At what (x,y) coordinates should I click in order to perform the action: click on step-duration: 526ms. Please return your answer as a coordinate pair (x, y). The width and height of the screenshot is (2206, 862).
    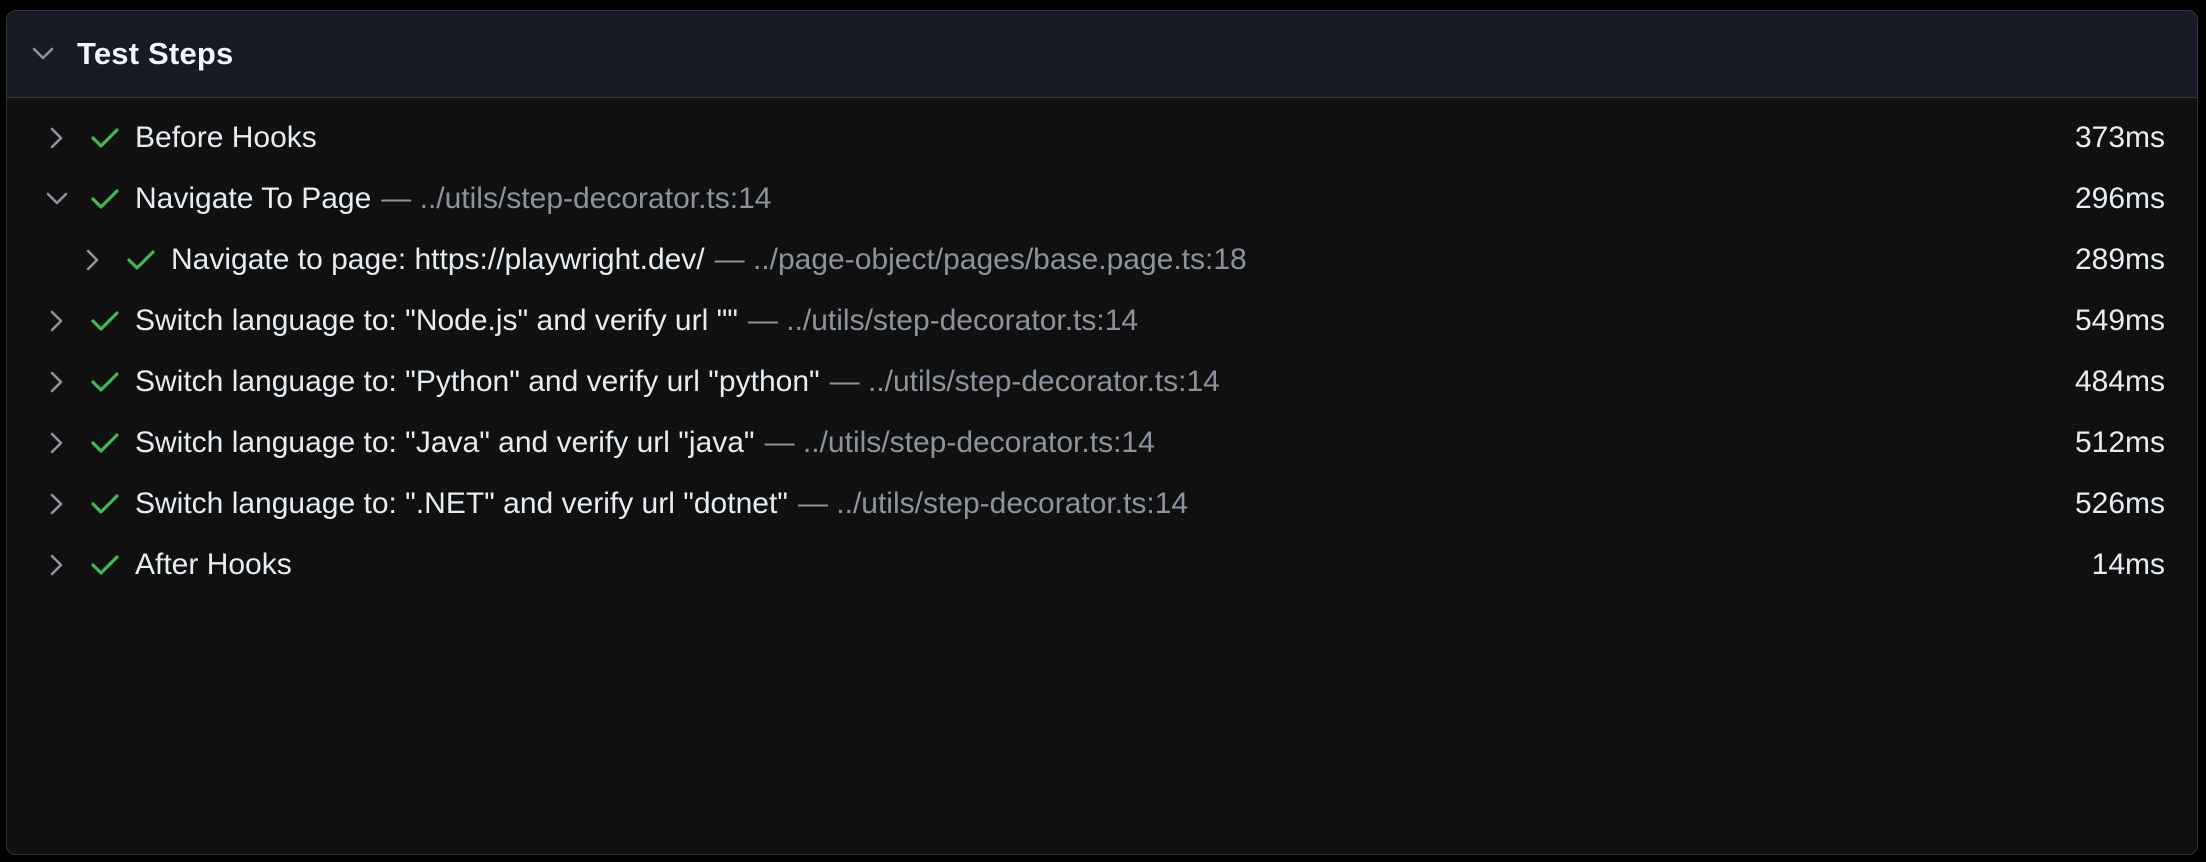
    Looking at the image, I should click on (2119, 503).